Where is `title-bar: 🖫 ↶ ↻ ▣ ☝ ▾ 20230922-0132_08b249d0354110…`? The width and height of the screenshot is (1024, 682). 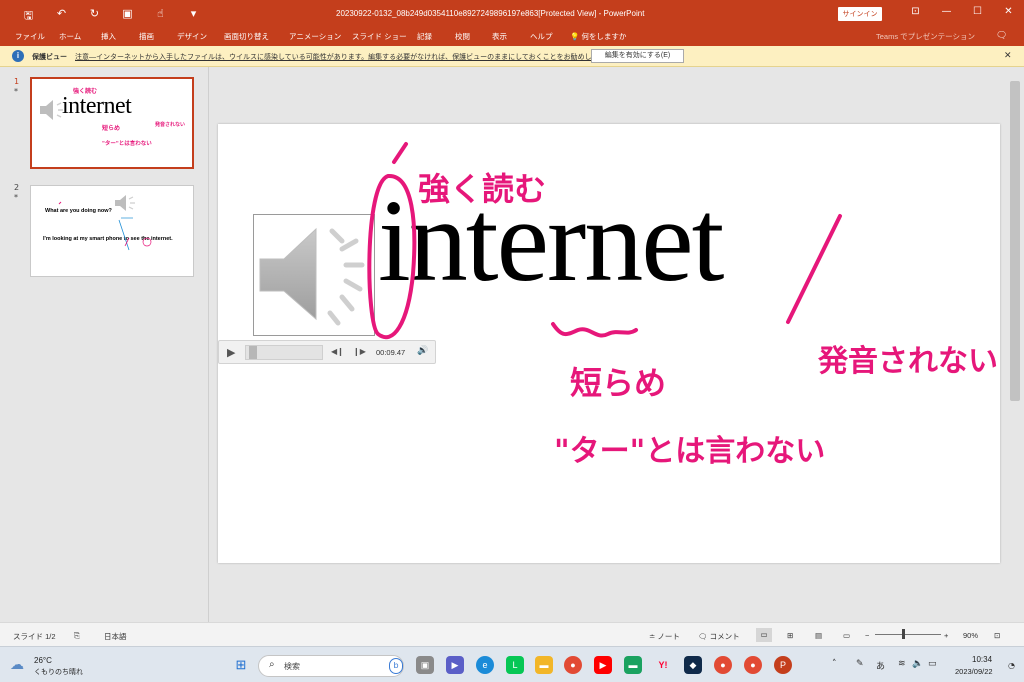 title-bar: 🖫 ↶ ↻ ▣ ☝ ▾ 20230922-0132_08b249d0354110… is located at coordinates (512, 14).